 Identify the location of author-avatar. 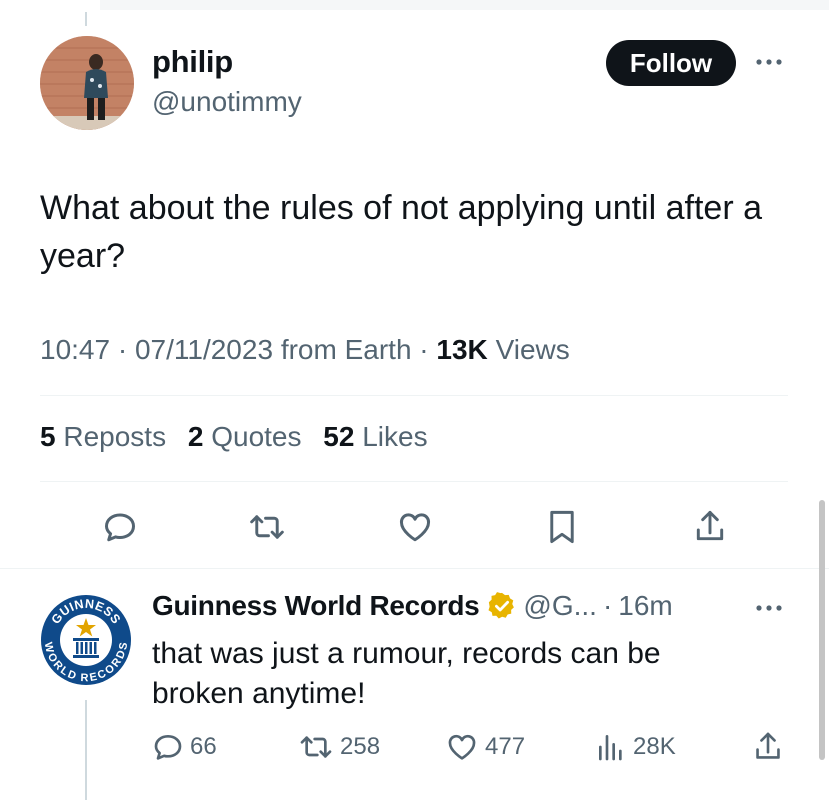
(87, 83).